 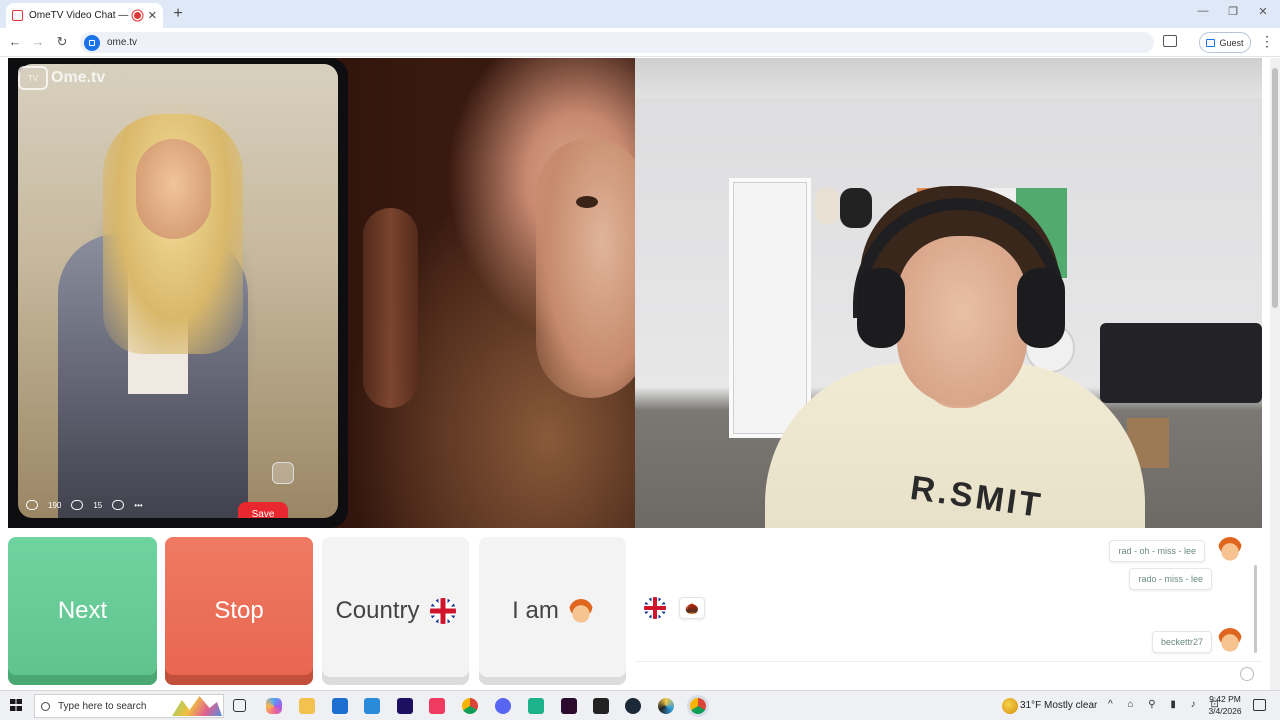 What do you see at coordinates (122, 42) in the screenshot?
I see `url-text: ome.tv` at bounding box center [122, 42].